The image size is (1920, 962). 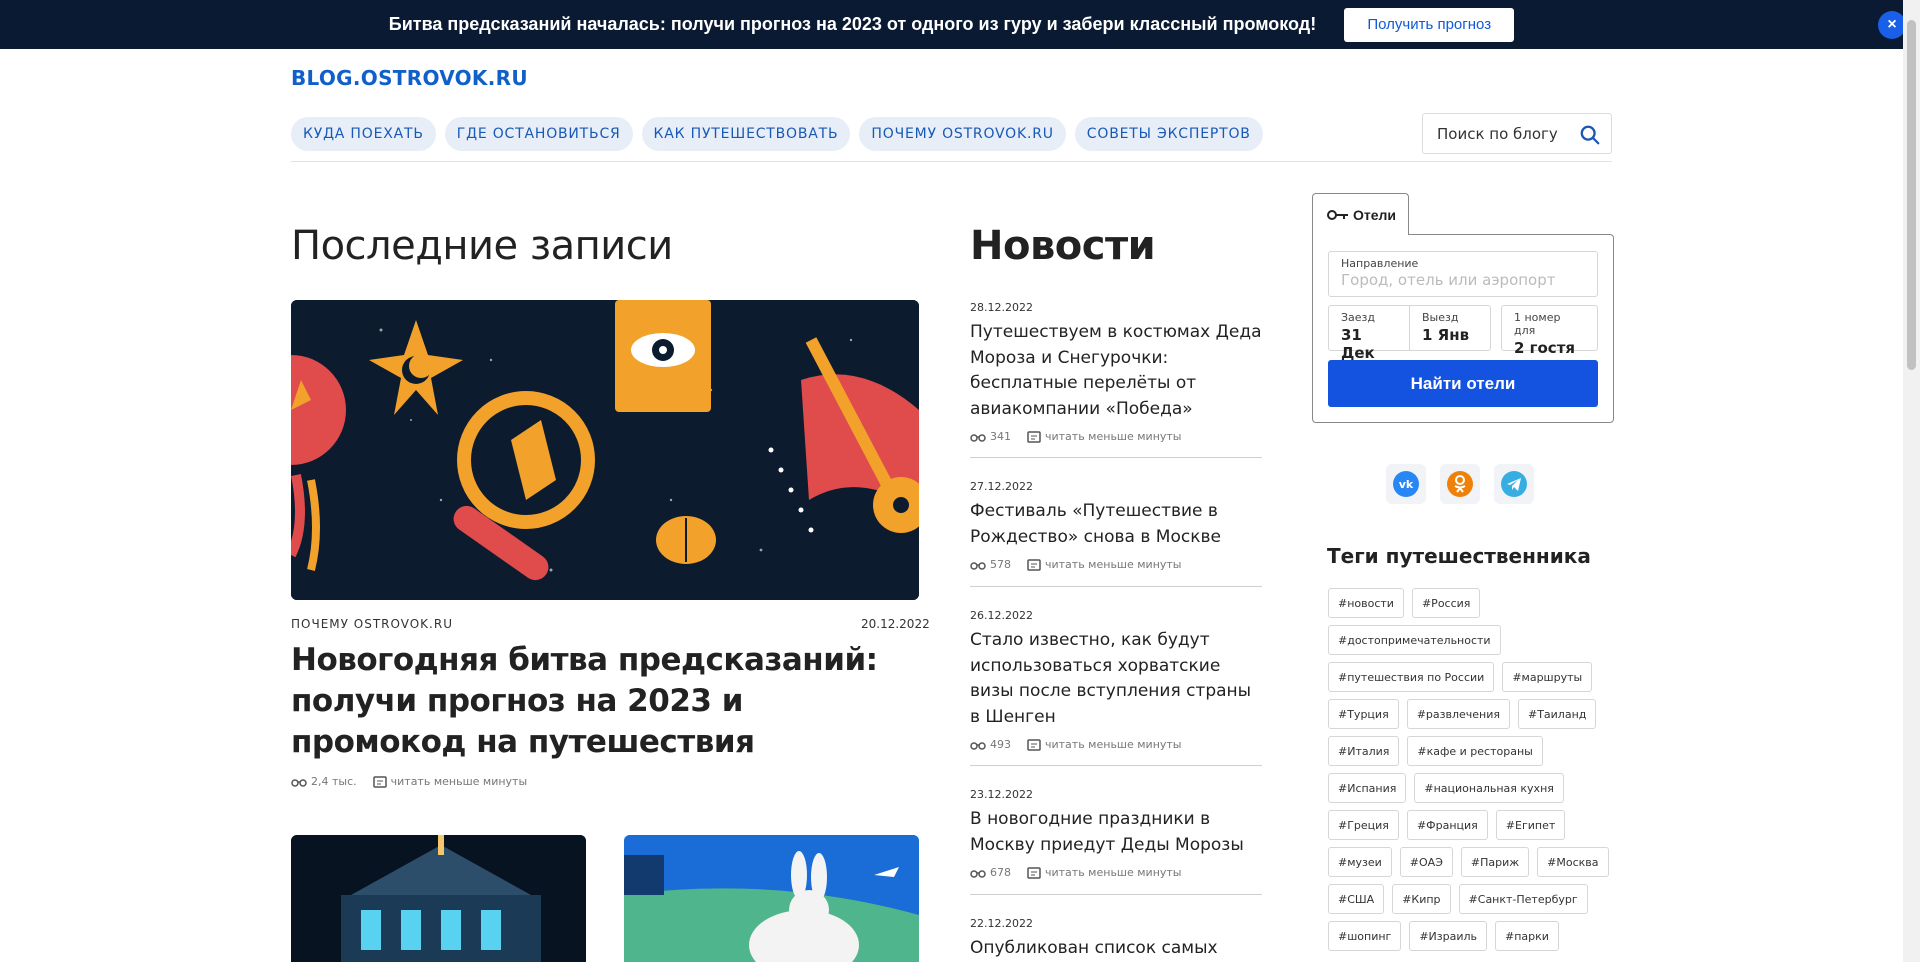 I want to click on tag: #Италия, so click(x=1364, y=751).